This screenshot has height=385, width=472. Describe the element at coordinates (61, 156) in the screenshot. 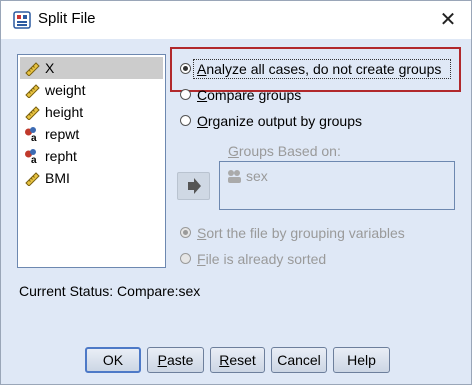

I see `variable-label: repht` at that location.